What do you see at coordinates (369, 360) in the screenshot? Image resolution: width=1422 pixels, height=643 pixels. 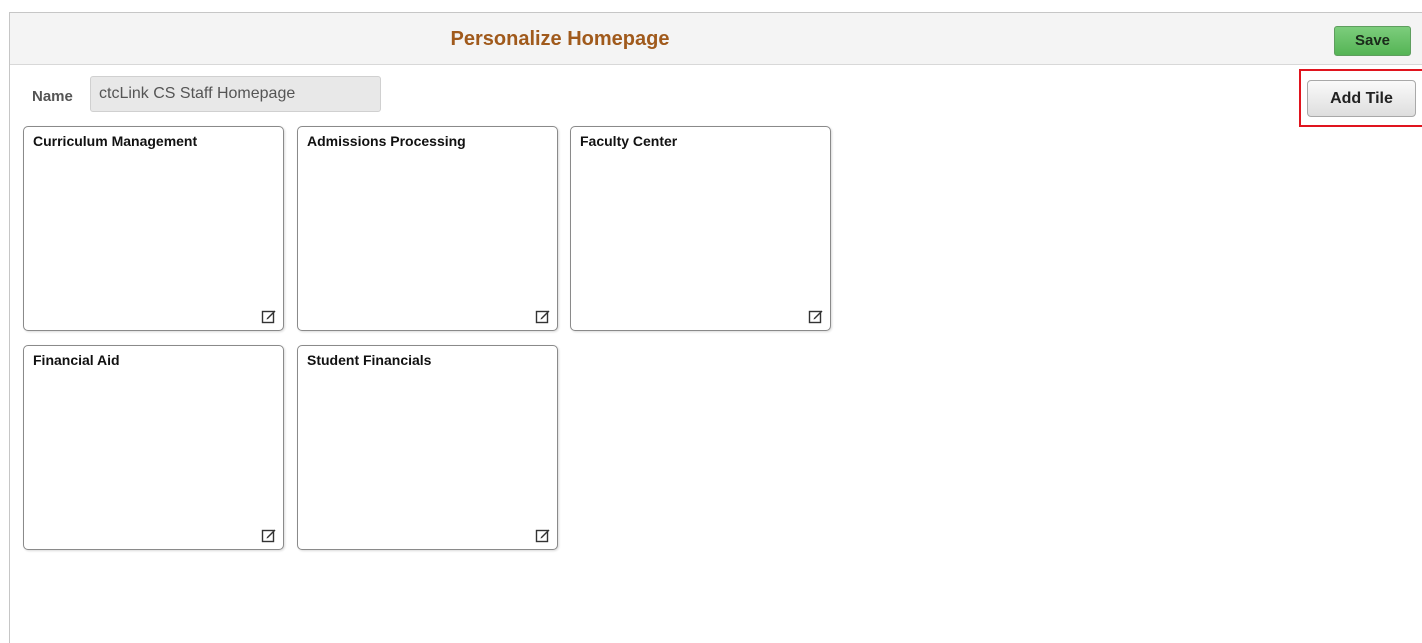 I see `tile-title: Student Financials` at bounding box center [369, 360].